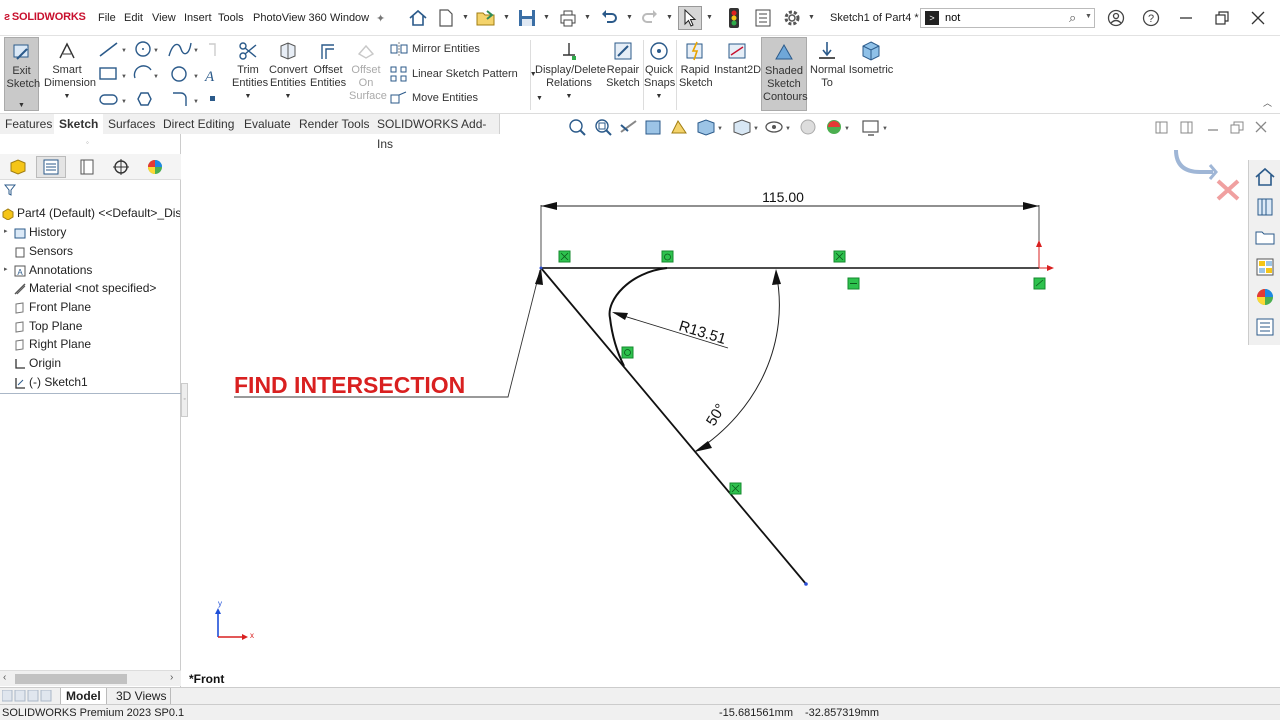 Image resolution: width=1280 pixels, height=721 pixels. What do you see at coordinates (164, 18) in the screenshot?
I see `menu-view: View` at bounding box center [164, 18].